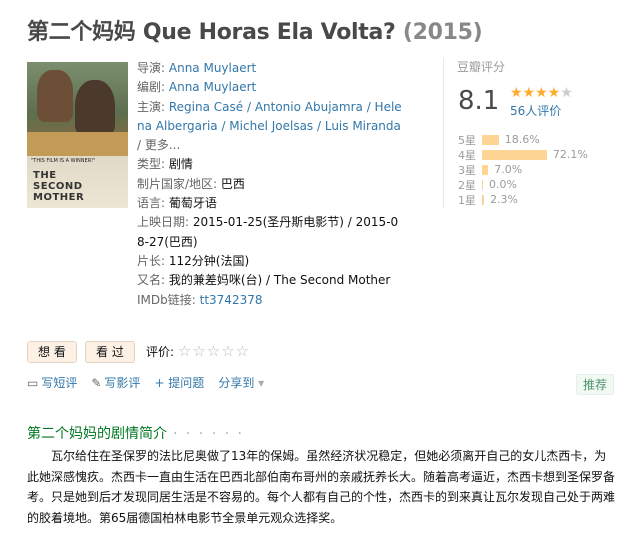 The image size is (637, 533). What do you see at coordinates (231, 300) in the screenshot?
I see `imdb-link: tt3742378` at bounding box center [231, 300].